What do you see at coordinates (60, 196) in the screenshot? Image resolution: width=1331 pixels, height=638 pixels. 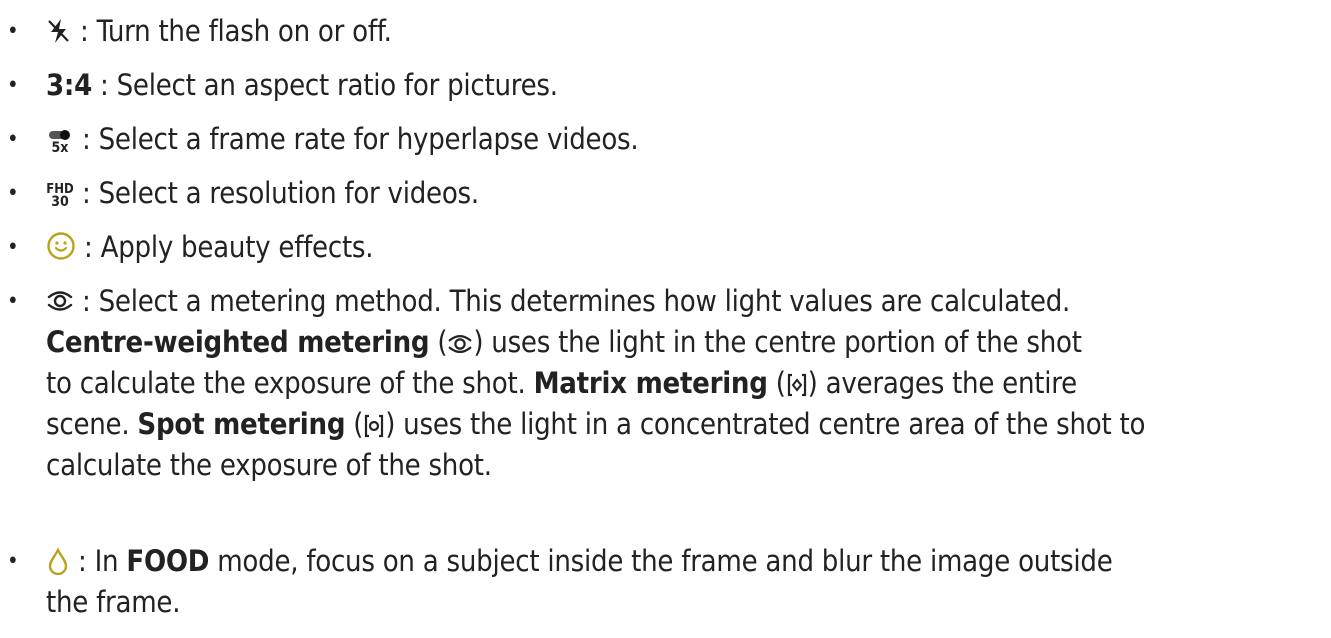 I see `video-resolution-icon: FHD 30` at bounding box center [60, 196].